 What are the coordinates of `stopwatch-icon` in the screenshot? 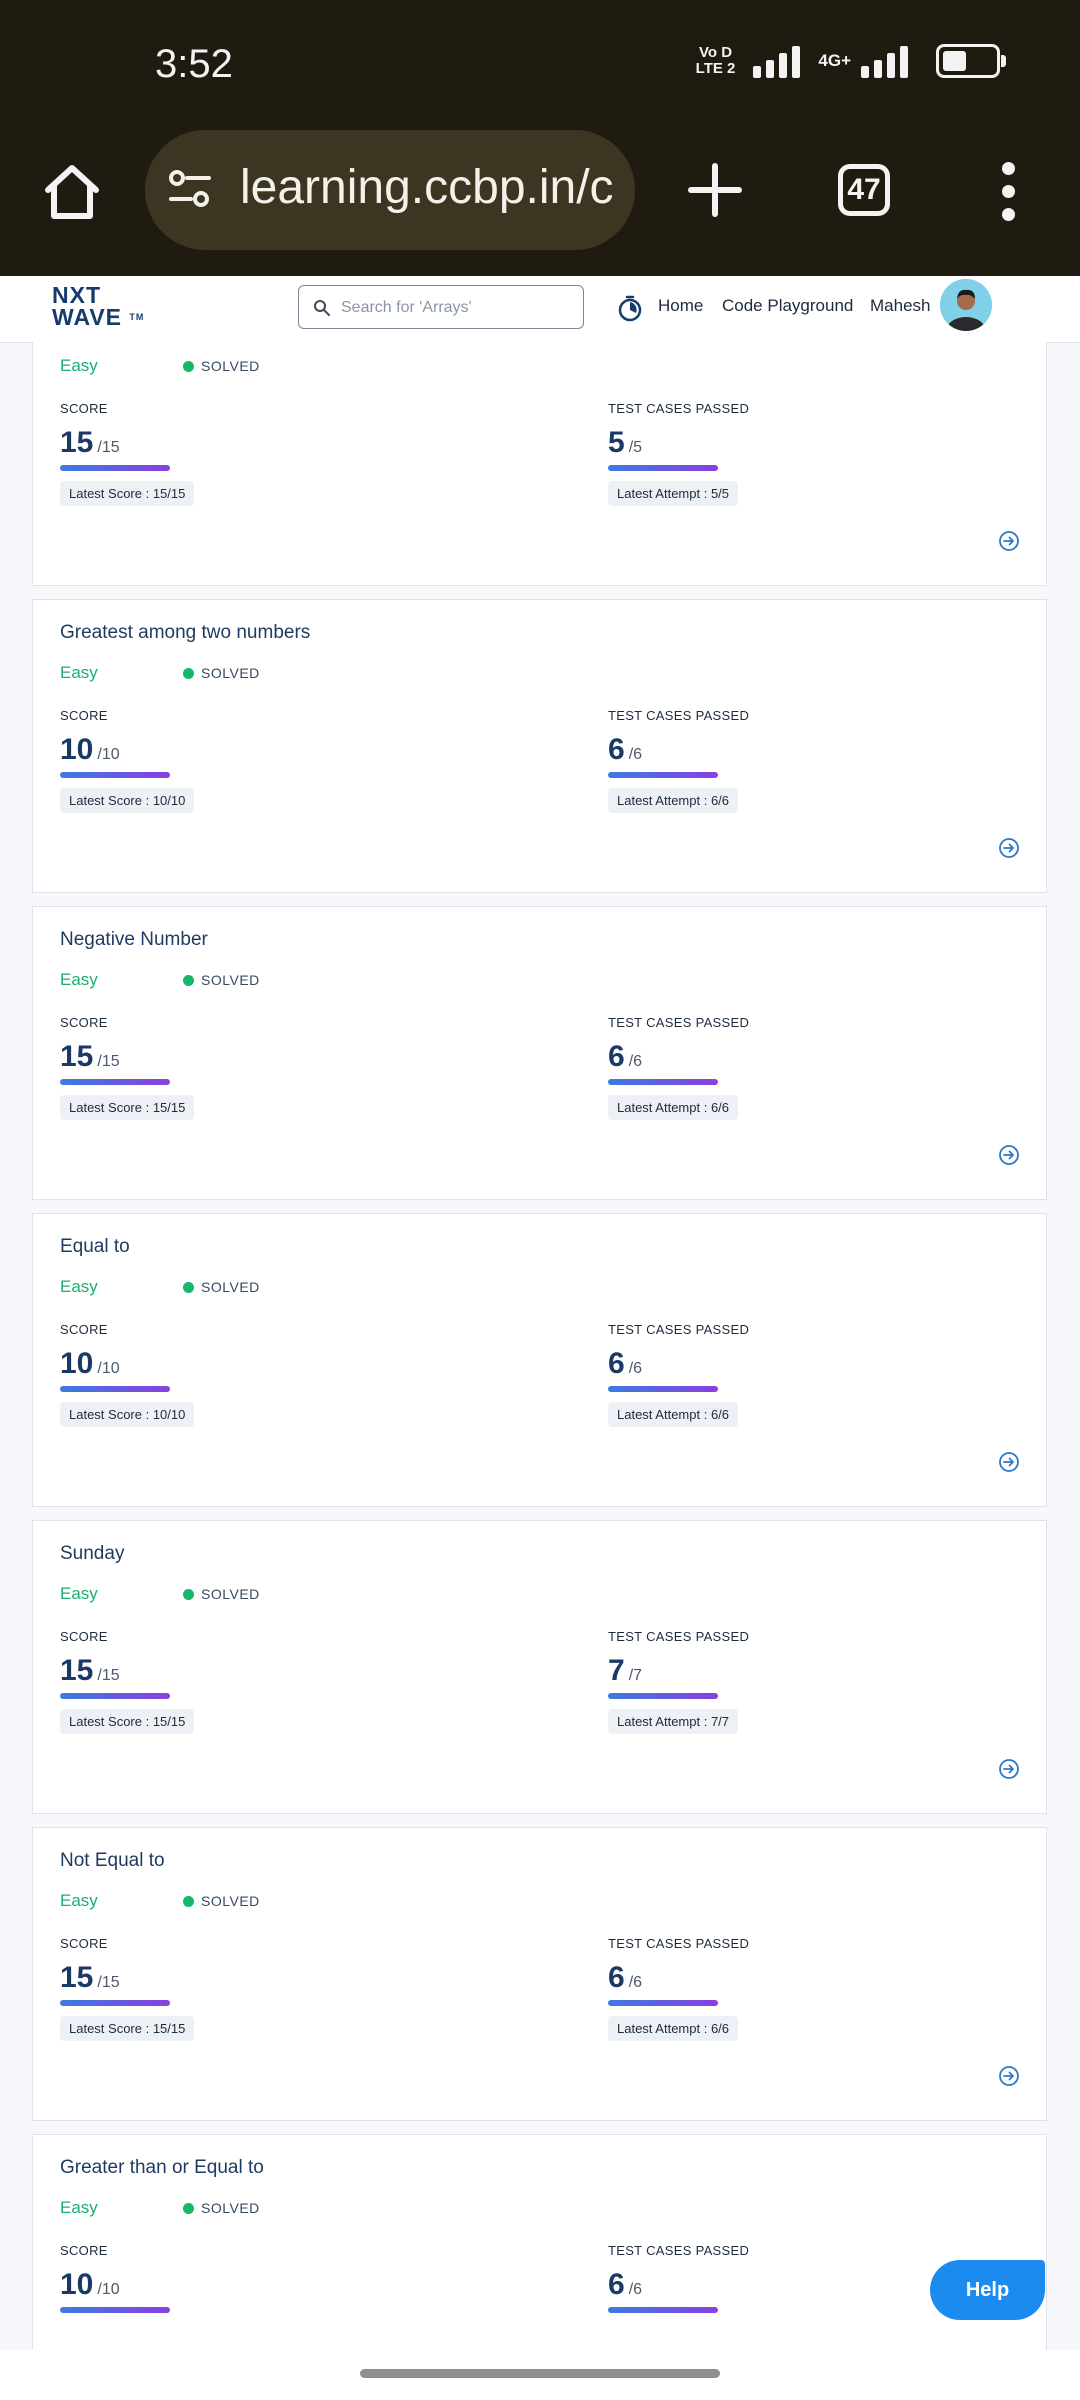 It's located at (630, 308).